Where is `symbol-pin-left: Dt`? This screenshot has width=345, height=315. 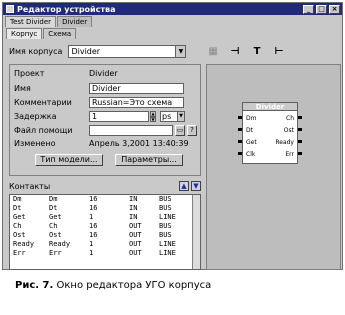 symbol-pin-left: Dt is located at coordinates (249, 130).